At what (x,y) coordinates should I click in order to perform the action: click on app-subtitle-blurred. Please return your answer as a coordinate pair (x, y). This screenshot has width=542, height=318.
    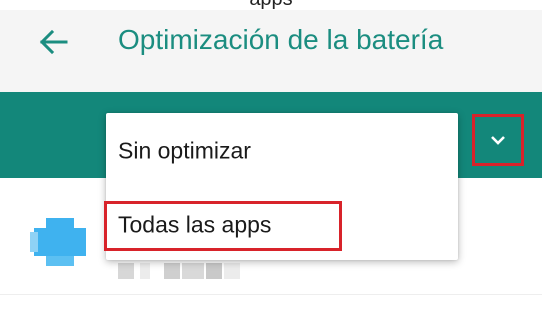
    Looking at the image, I should click on (179, 271).